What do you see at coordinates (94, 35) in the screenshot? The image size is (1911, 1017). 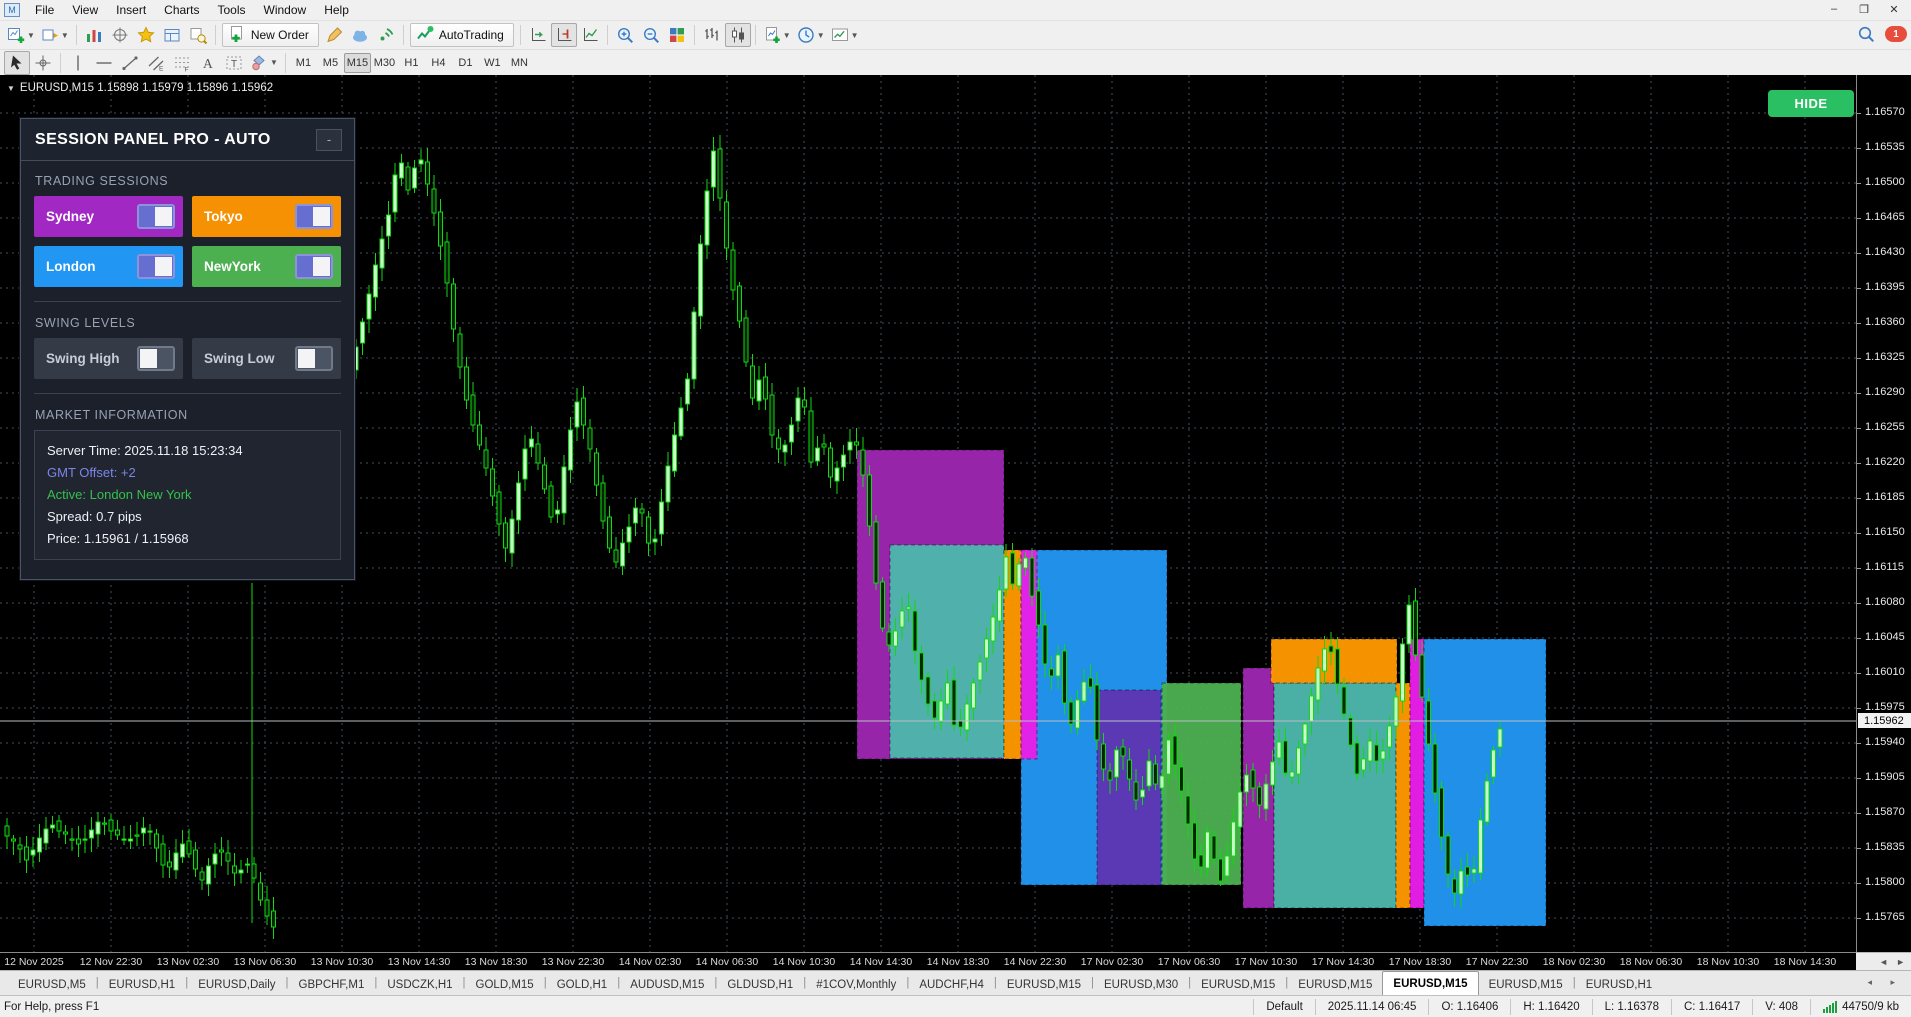 I see `market-watch-icon` at bounding box center [94, 35].